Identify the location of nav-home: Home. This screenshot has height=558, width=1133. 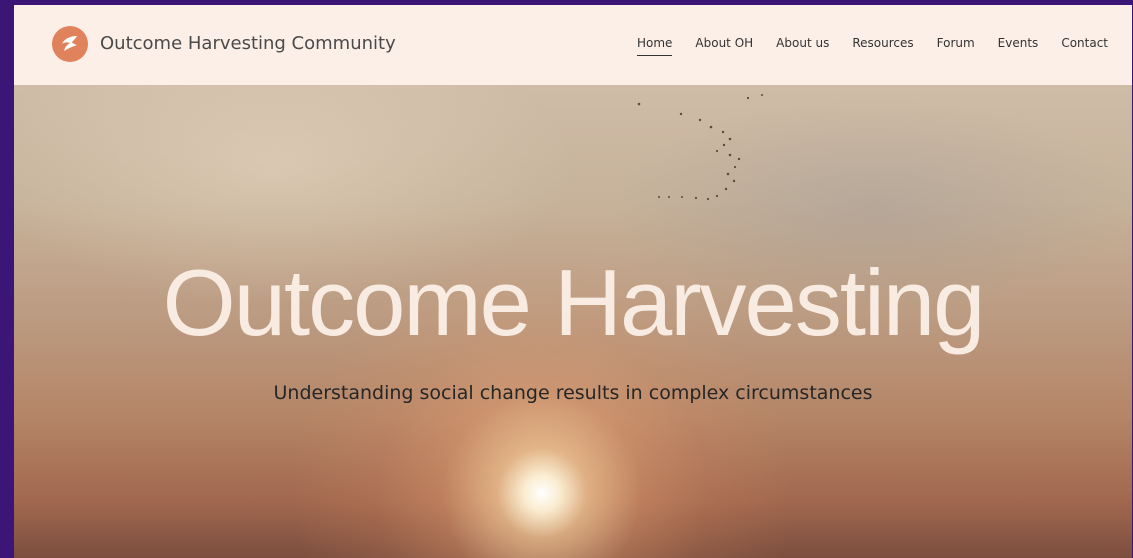
(654, 45).